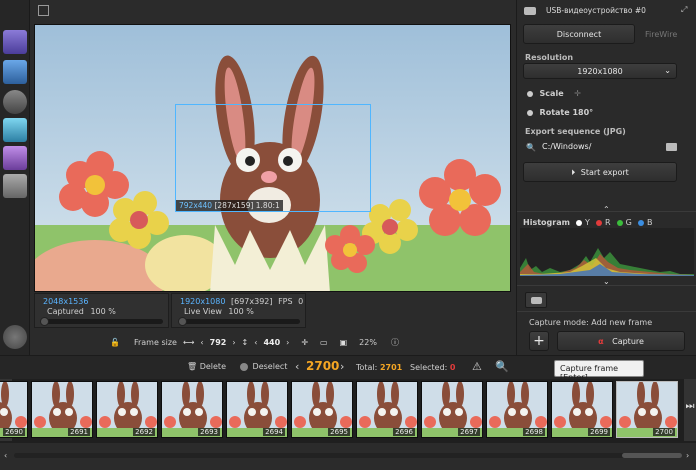 The image size is (696, 470). What do you see at coordinates (582, 409) in the screenshot?
I see `frame-thumbnail: 2699` at bounding box center [582, 409].